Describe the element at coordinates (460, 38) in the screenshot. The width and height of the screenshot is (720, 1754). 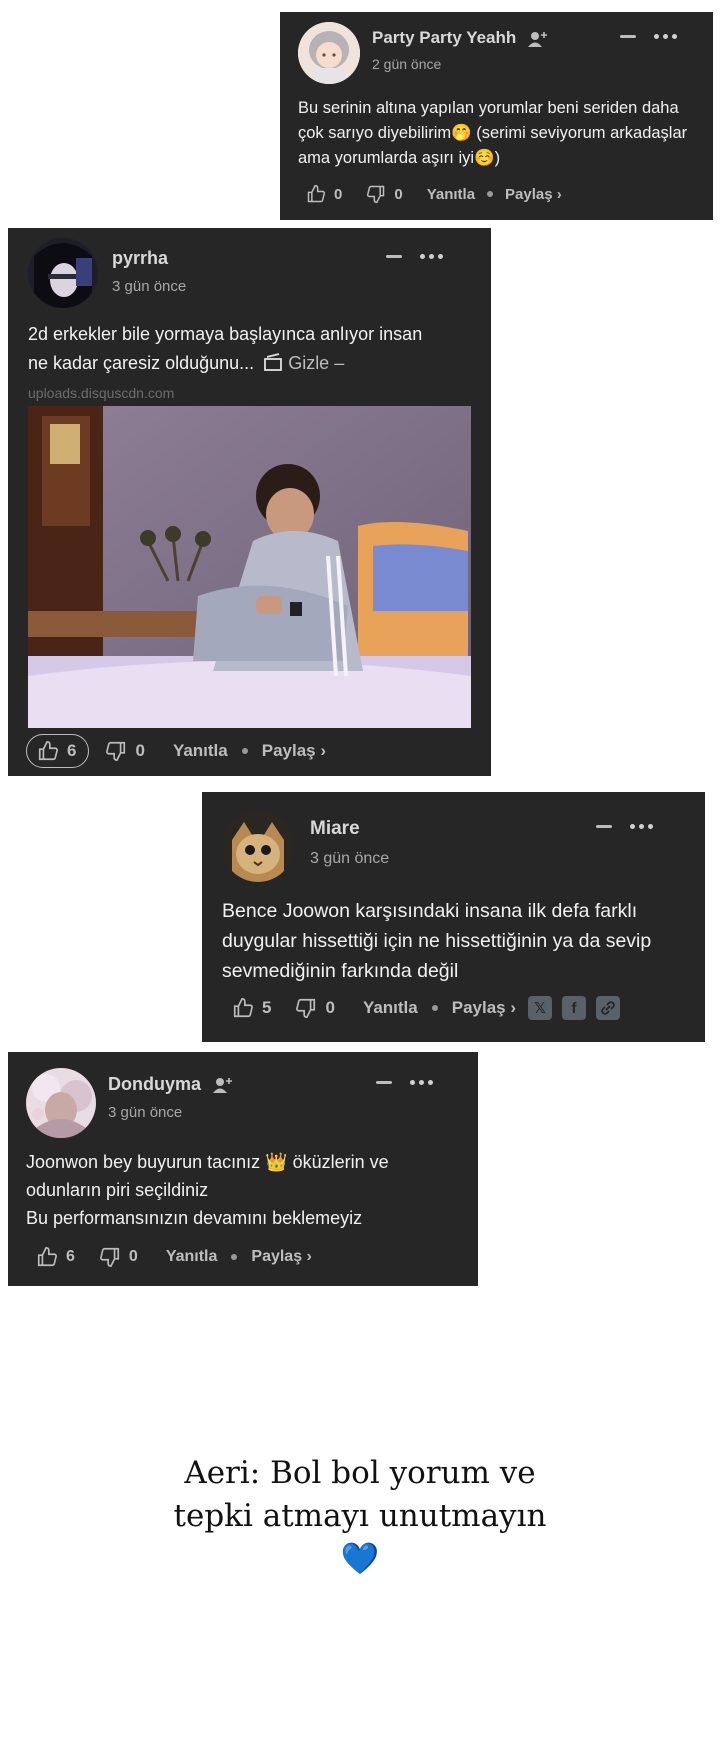
I see `username: Party Party Yeahh` at that location.